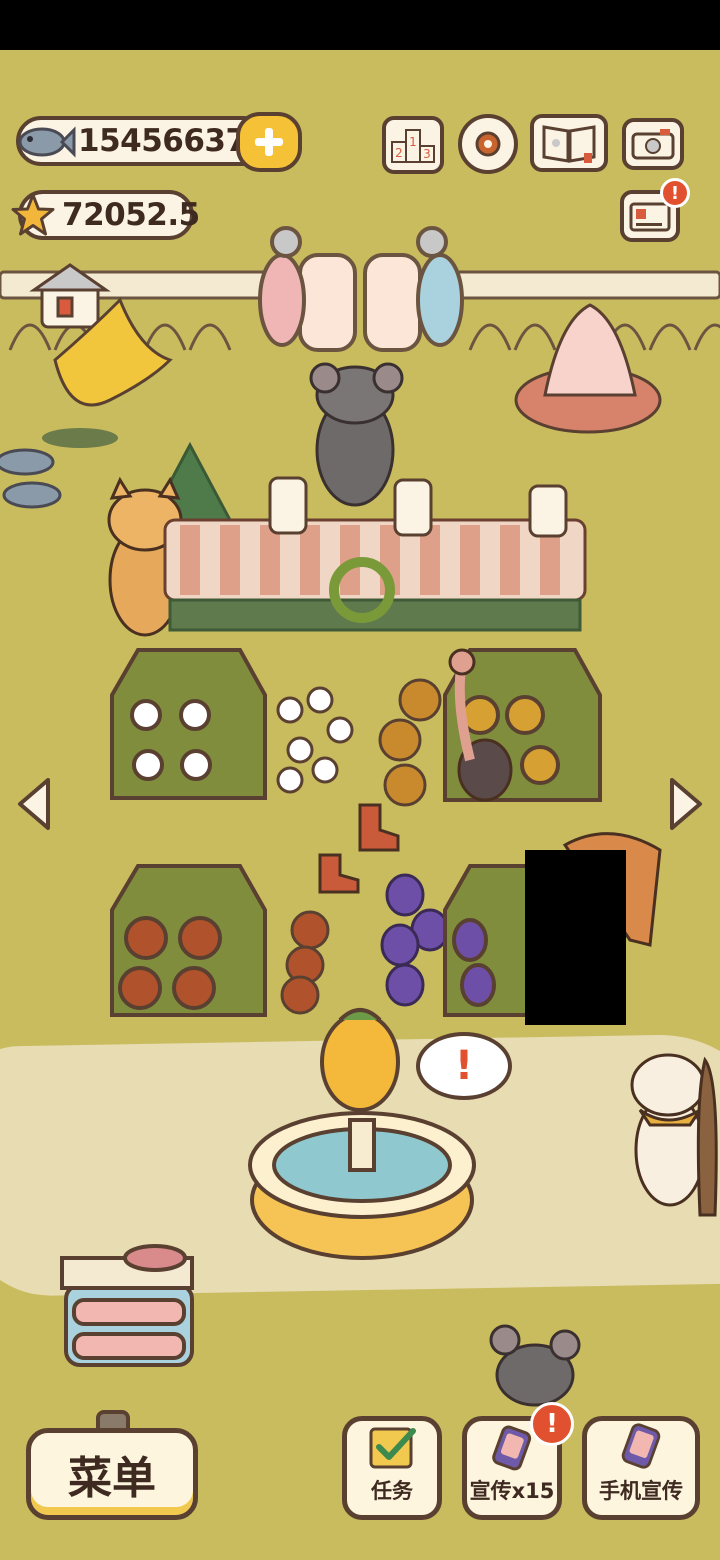  I want to click on star-icon, so click(33, 214).